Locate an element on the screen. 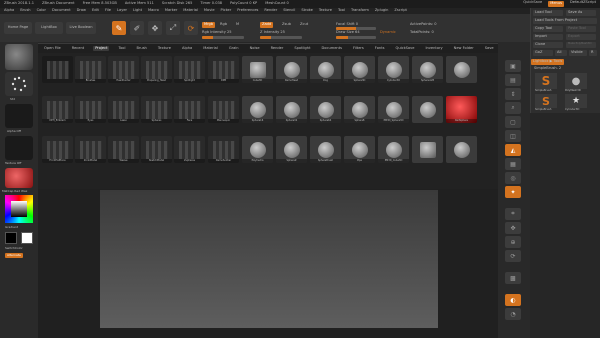  lightbox-item: Weave is located at coordinates (123, 149).